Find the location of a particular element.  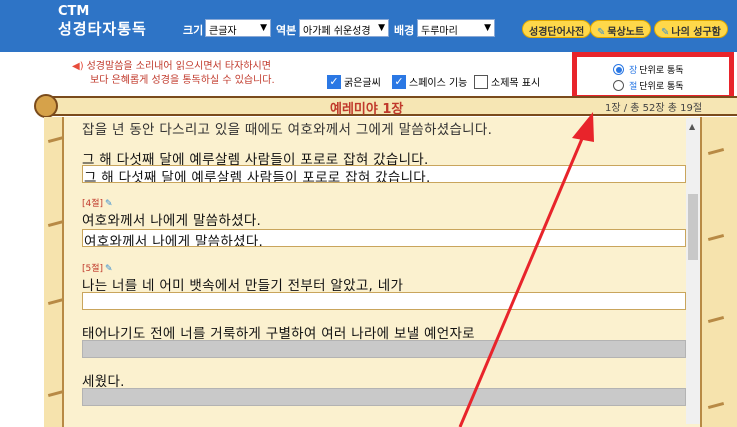

arrow-head is located at coordinates (583, 127).